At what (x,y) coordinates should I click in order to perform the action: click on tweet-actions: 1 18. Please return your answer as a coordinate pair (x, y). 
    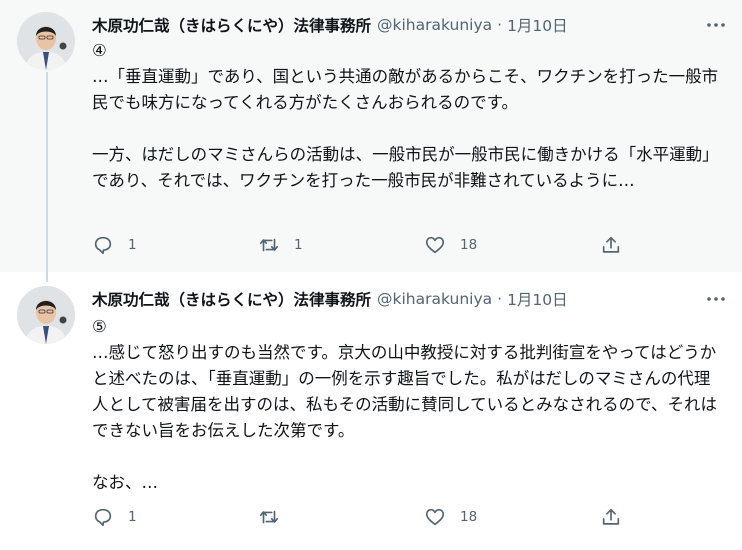
    Looking at the image, I should click on (362, 517).